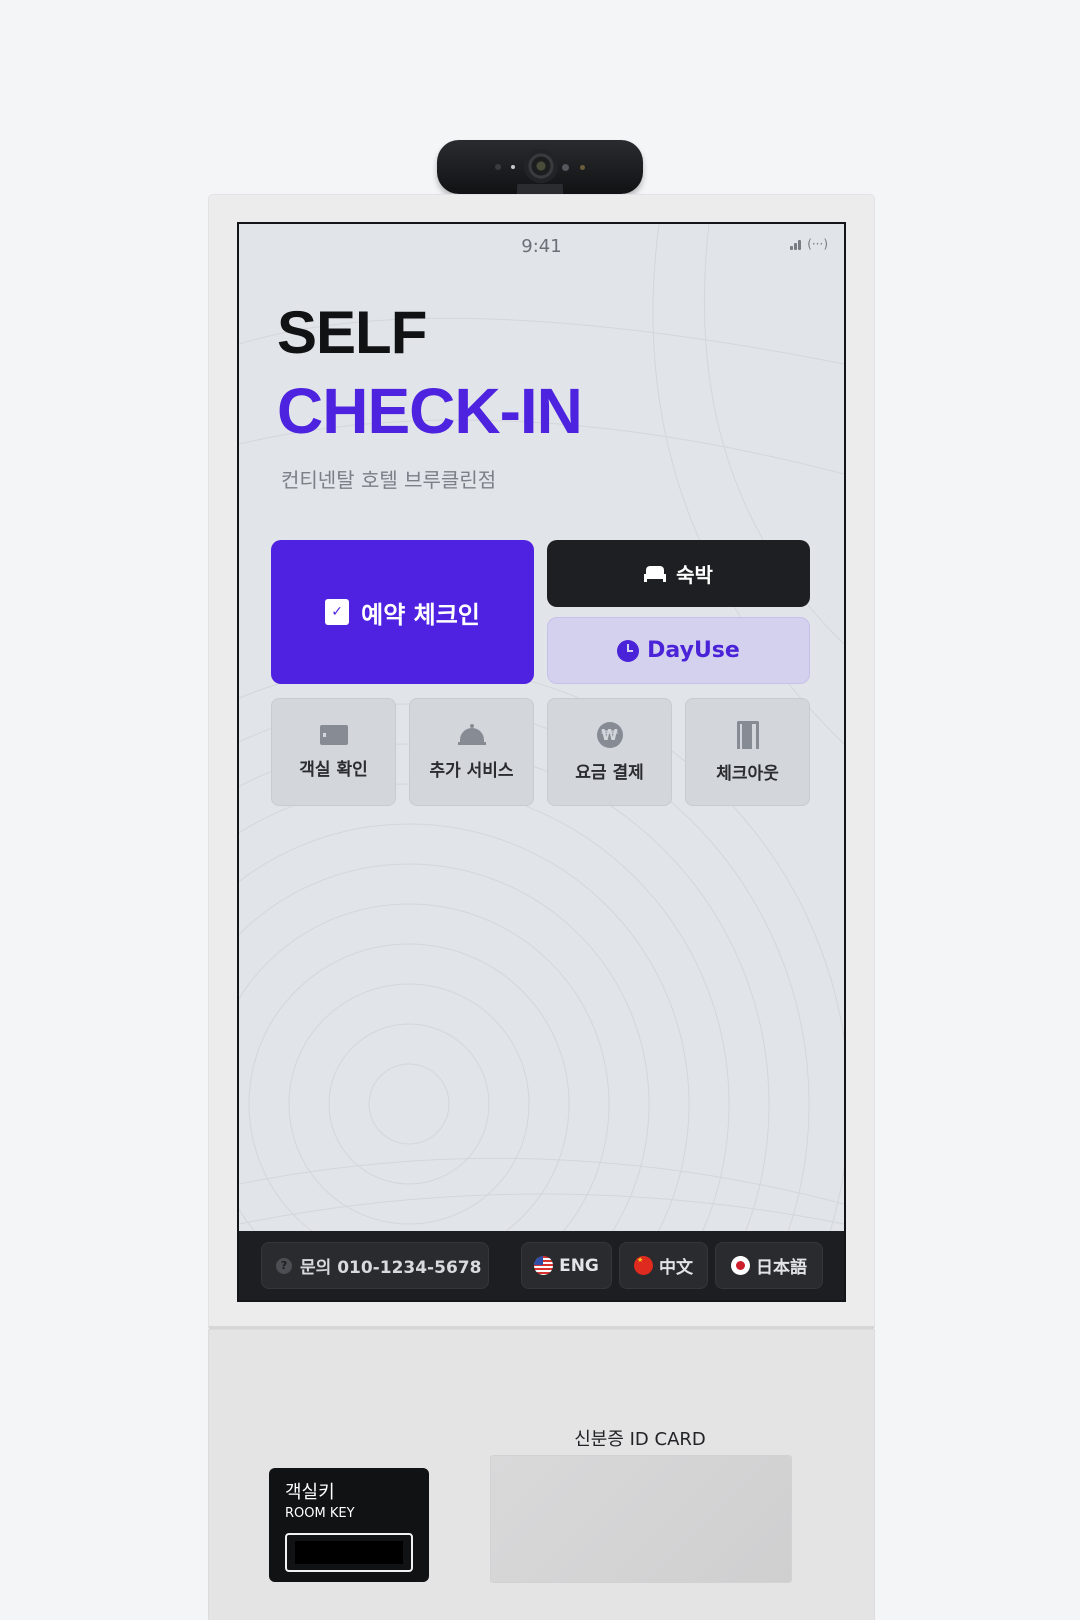 The width and height of the screenshot is (1080, 1620). Describe the element at coordinates (391, 1268) in the screenshot. I see `contact-label: 문의 010-1234-5678` at that location.